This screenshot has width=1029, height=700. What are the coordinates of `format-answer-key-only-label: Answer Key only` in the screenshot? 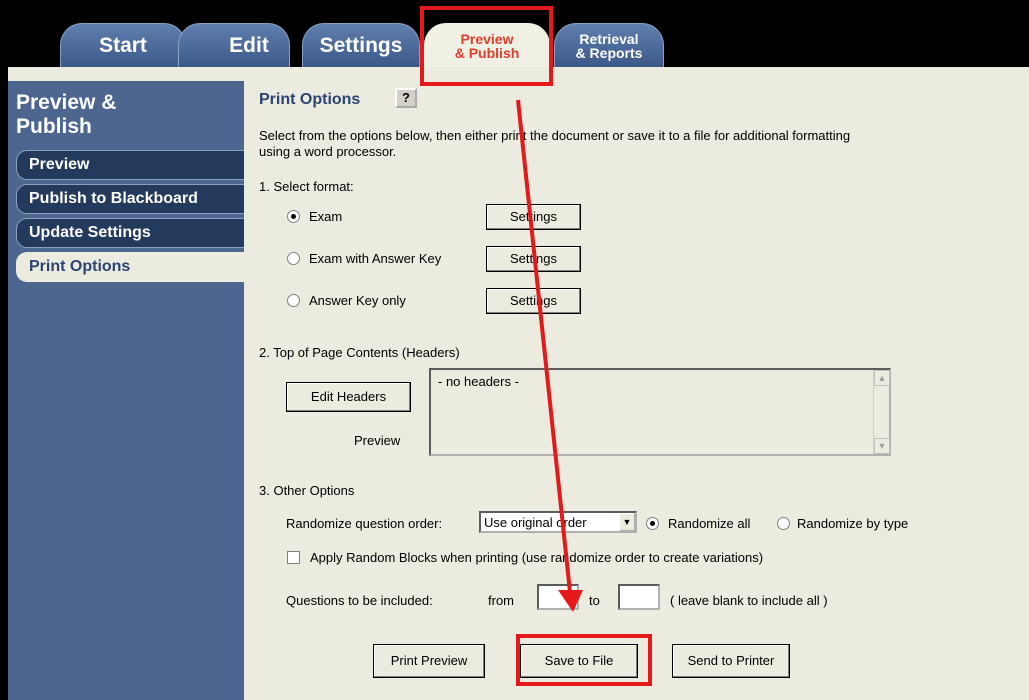 It's located at (357, 300).